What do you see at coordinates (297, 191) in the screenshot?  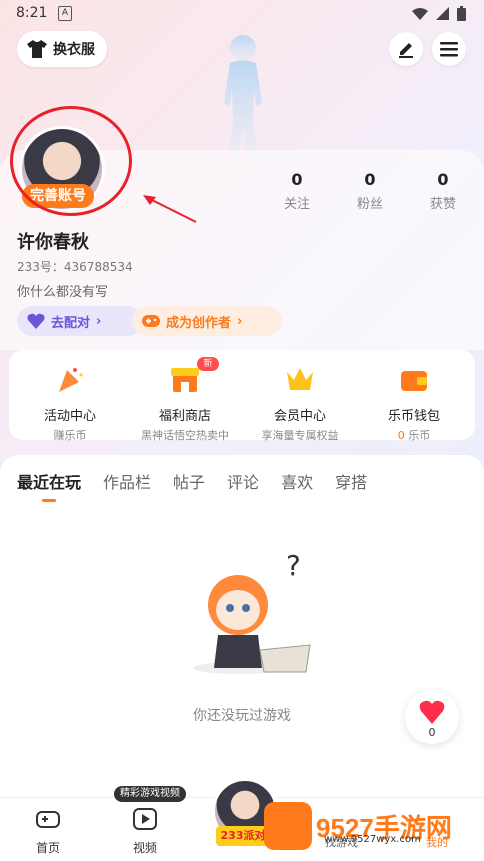 I see `following-stat: 0 关注` at bounding box center [297, 191].